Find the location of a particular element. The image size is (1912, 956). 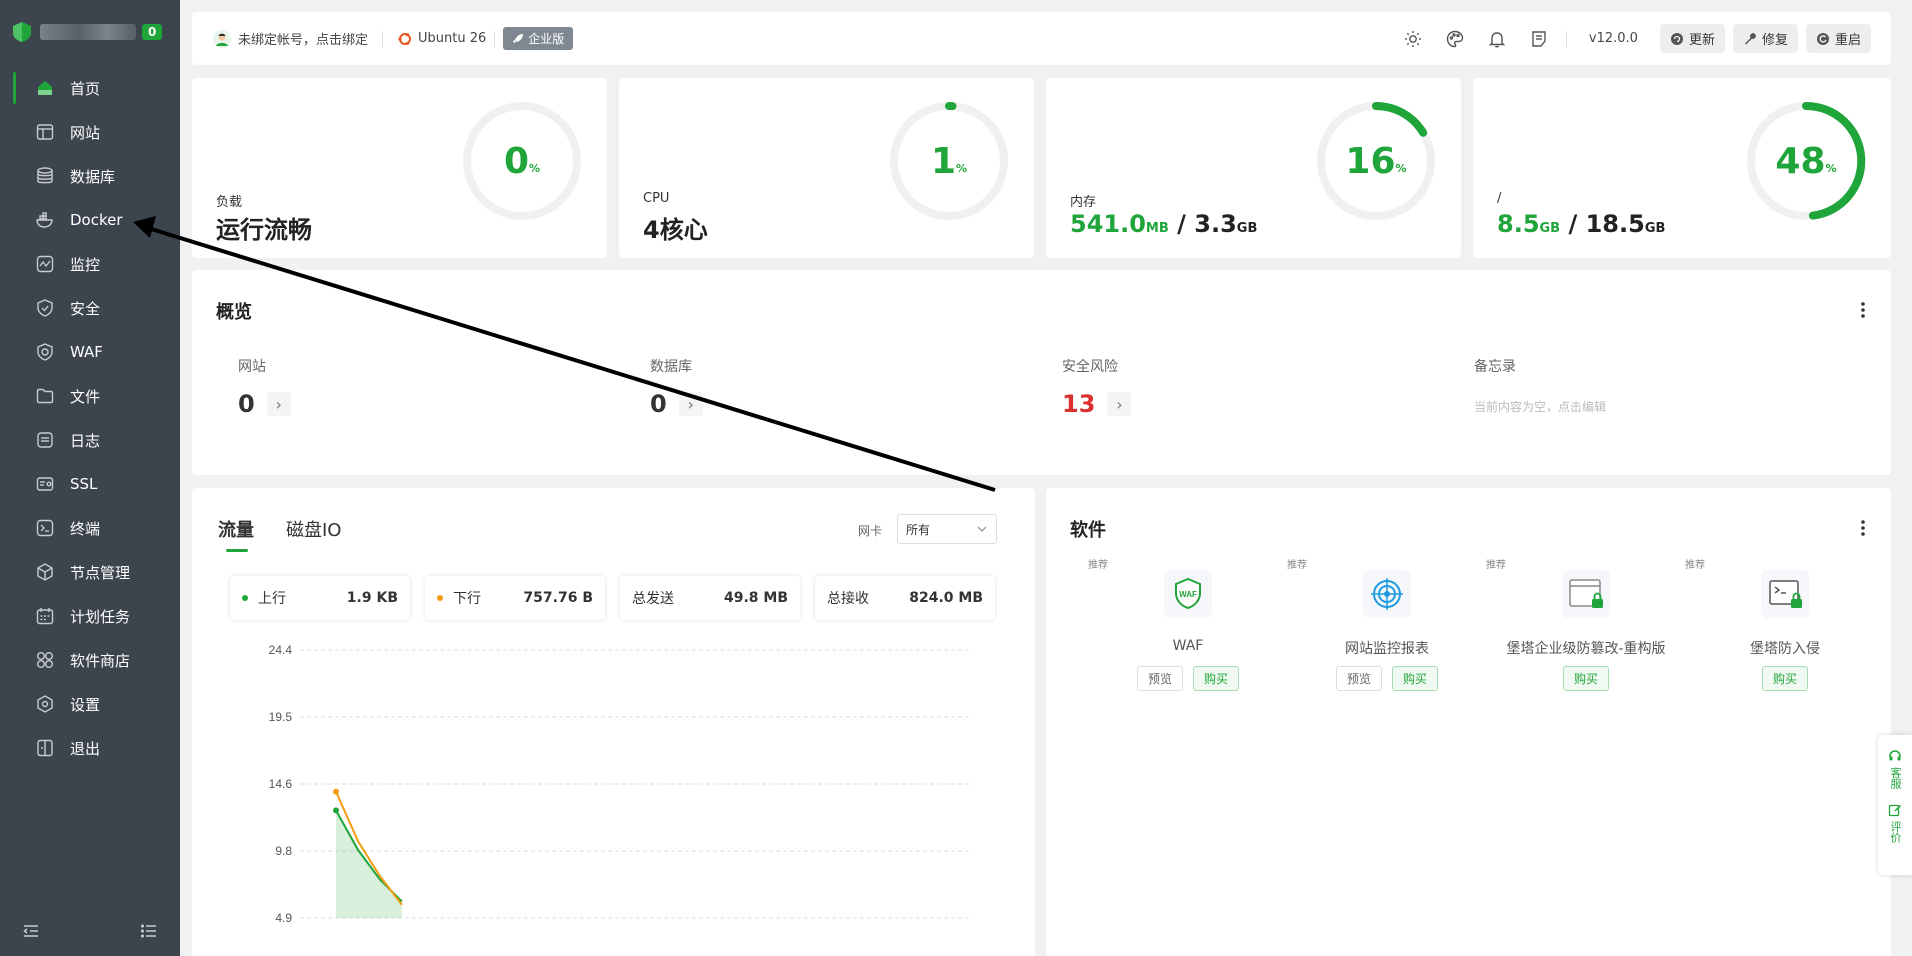

sidebar-item-waf: WAF is located at coordinates (90, 352).